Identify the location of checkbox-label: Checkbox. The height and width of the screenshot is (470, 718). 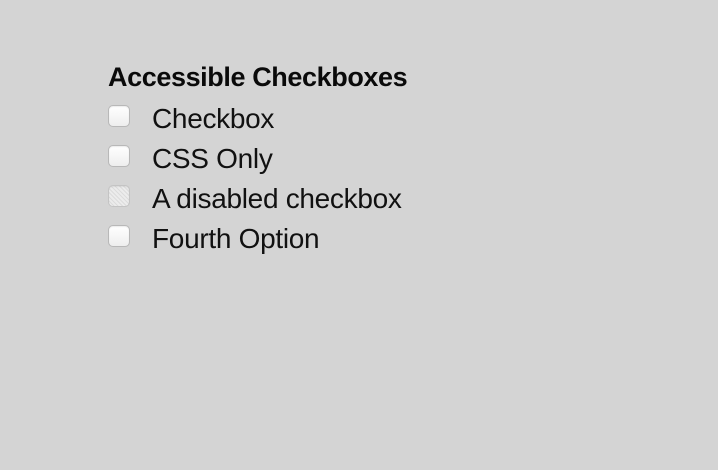
(213, 119).